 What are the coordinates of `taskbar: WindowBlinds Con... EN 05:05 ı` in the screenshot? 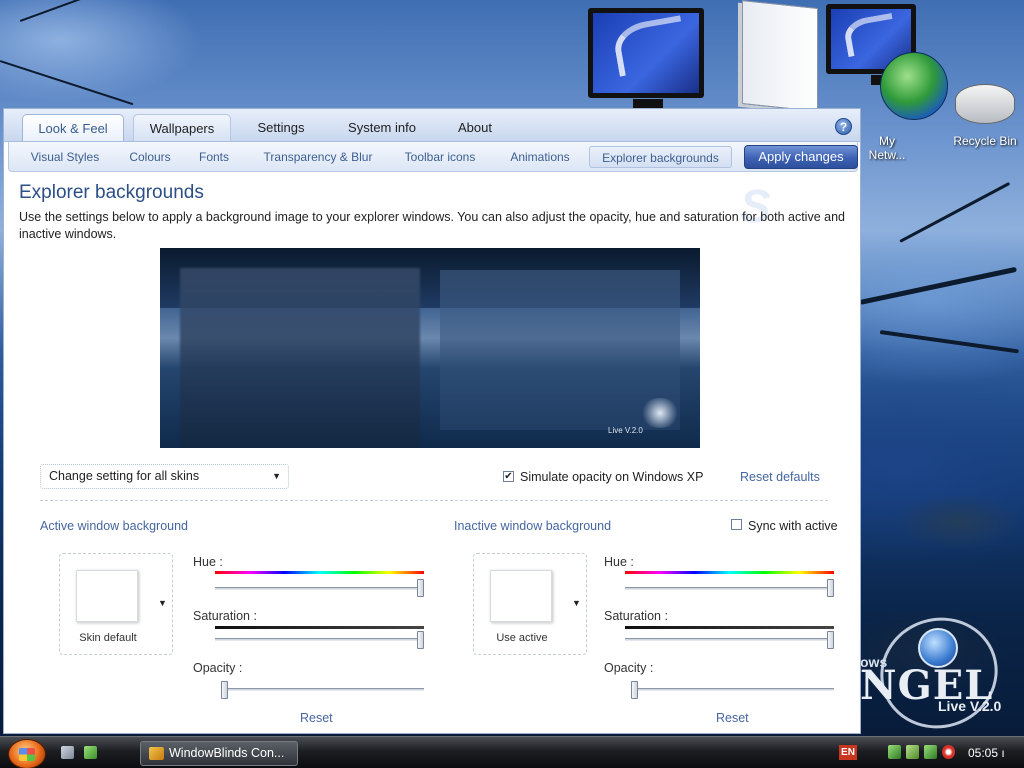 It's located at (512, 752).